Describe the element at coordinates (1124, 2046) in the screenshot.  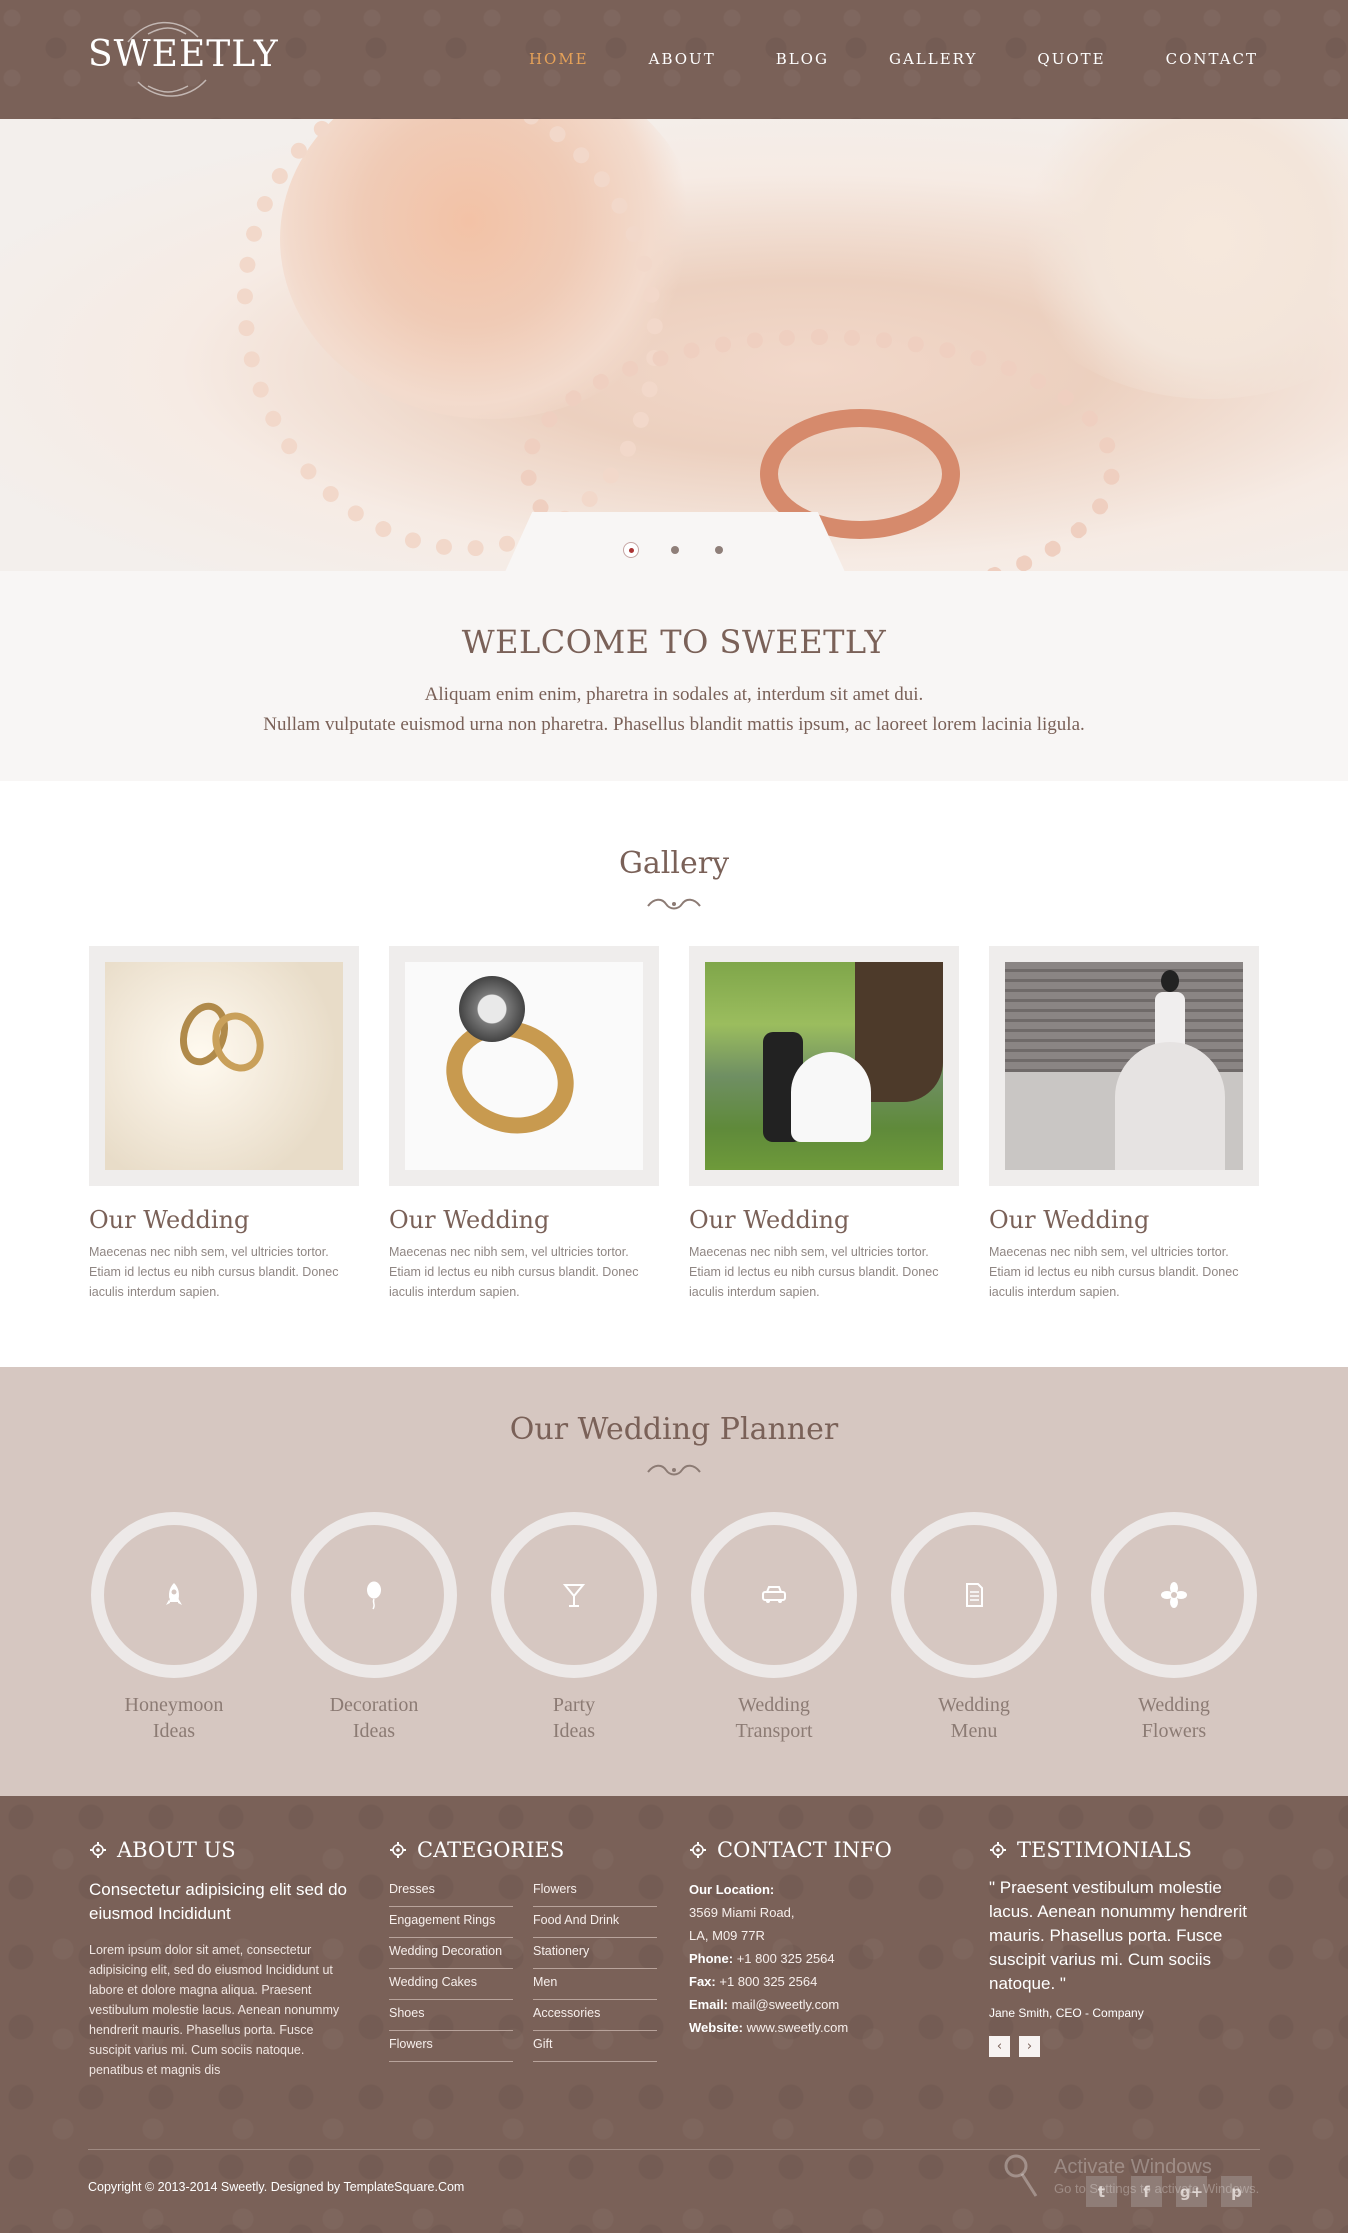
I see `testimonial-nav: ‹ ›` at that location.